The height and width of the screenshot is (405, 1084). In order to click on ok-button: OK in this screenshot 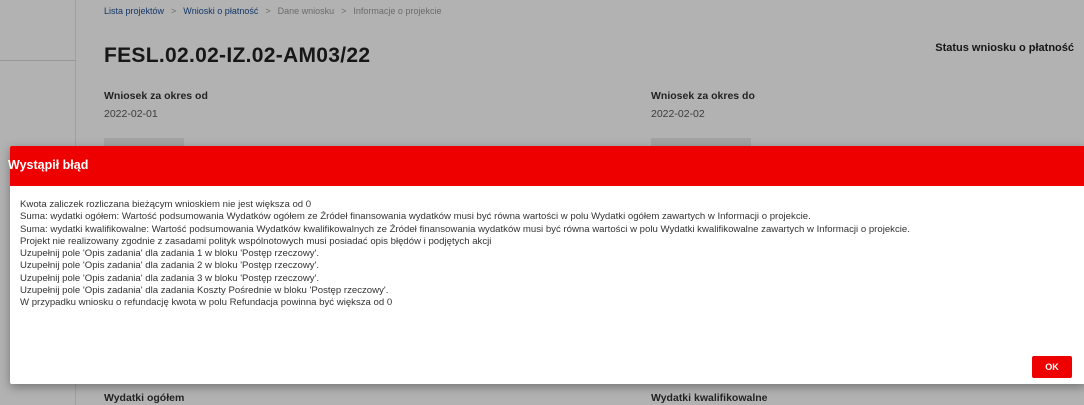, I will do `click(1052, 367)`.